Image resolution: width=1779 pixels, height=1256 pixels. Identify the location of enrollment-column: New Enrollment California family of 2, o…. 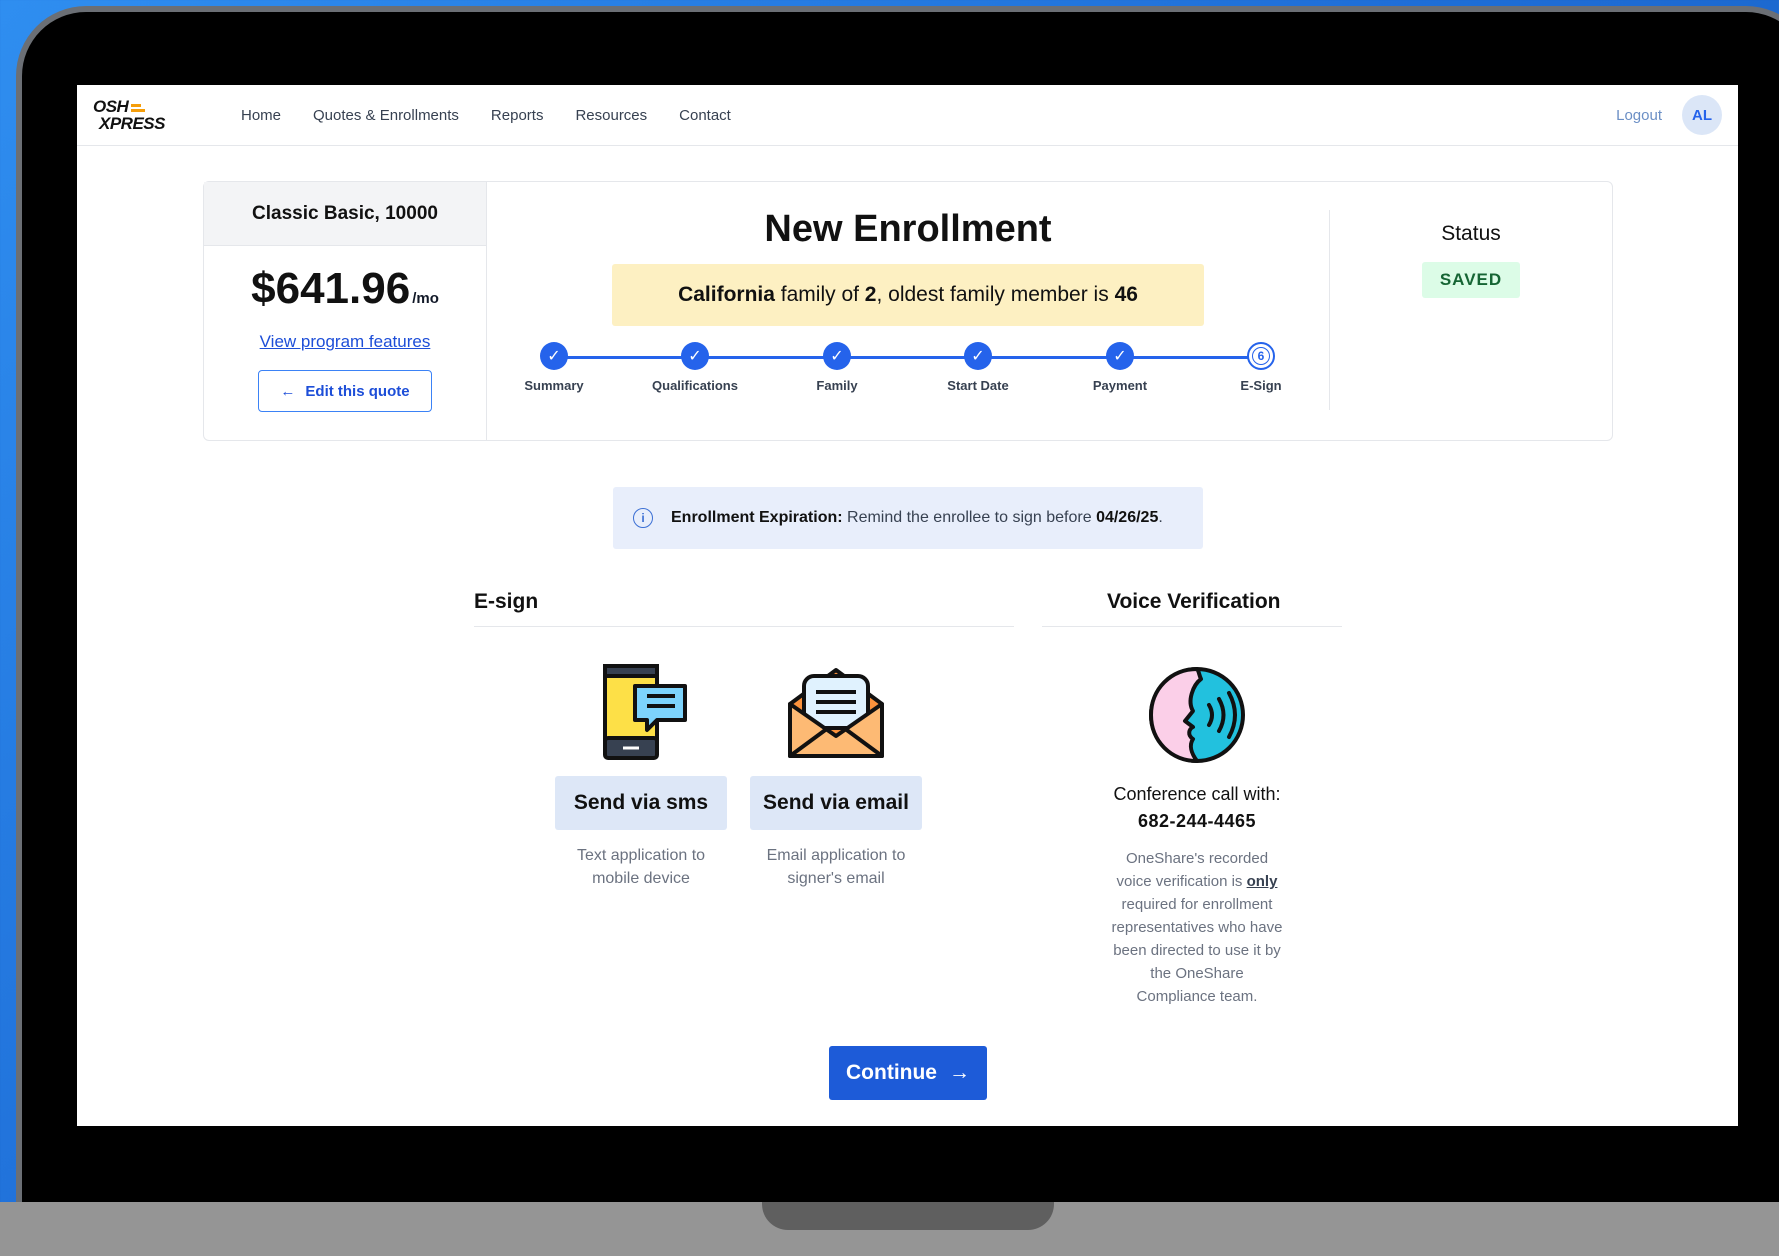
(908, 310).